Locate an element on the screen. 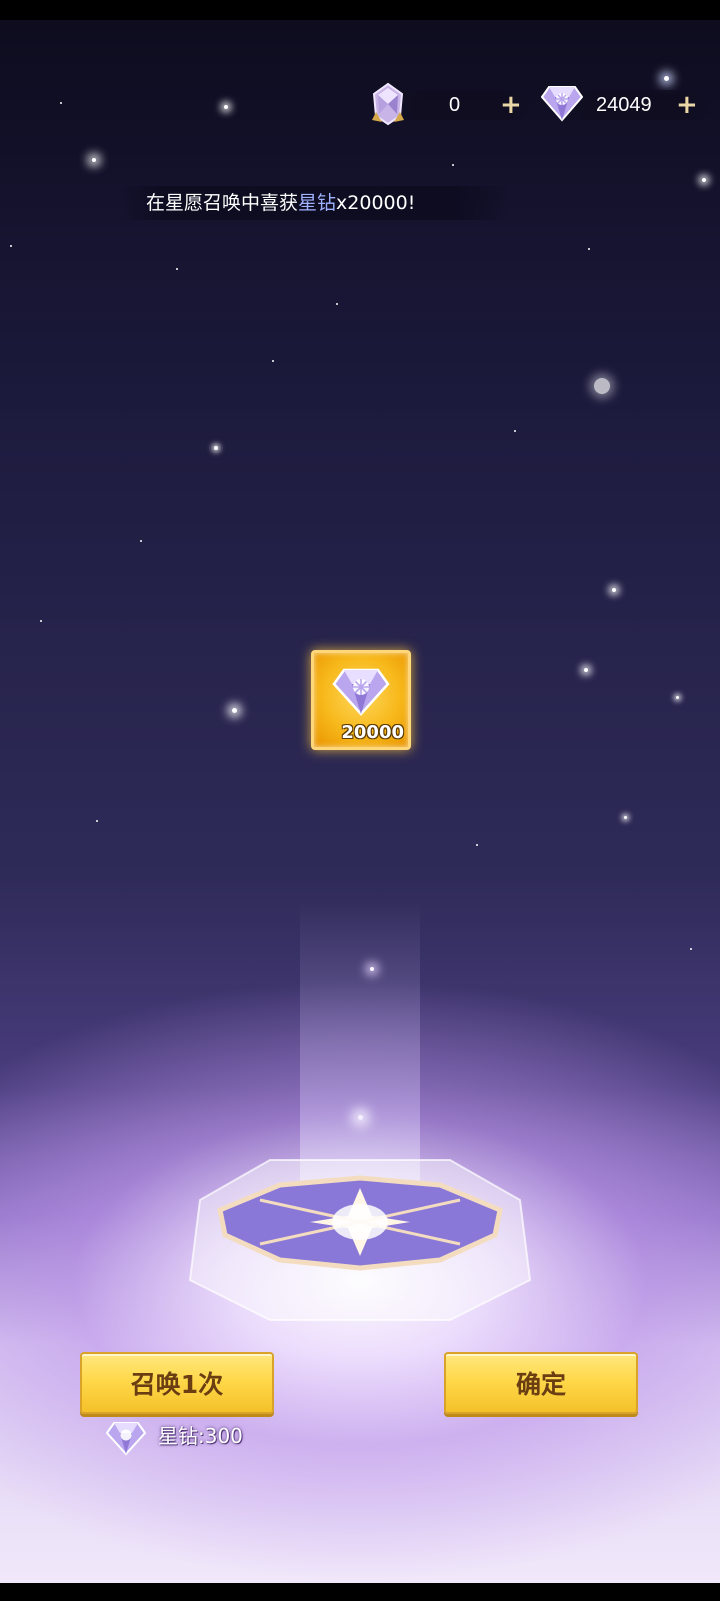 The image size is (720, 1601). notice-suffix: x20000! is located at coordinates (376, 203).